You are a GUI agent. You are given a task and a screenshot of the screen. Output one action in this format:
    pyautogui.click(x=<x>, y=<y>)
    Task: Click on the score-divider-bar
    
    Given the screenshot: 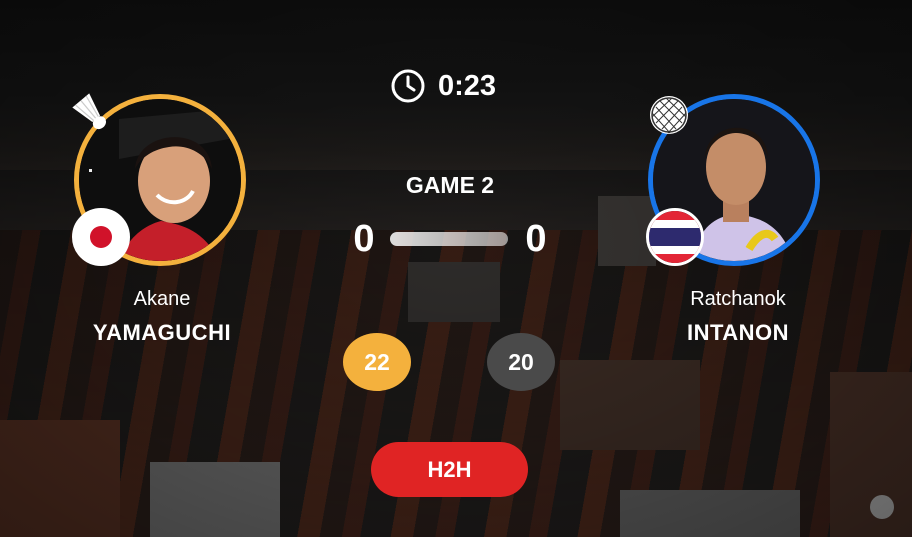 What is the action you would take?
    pyautogui.click(x=449, y=239)
    